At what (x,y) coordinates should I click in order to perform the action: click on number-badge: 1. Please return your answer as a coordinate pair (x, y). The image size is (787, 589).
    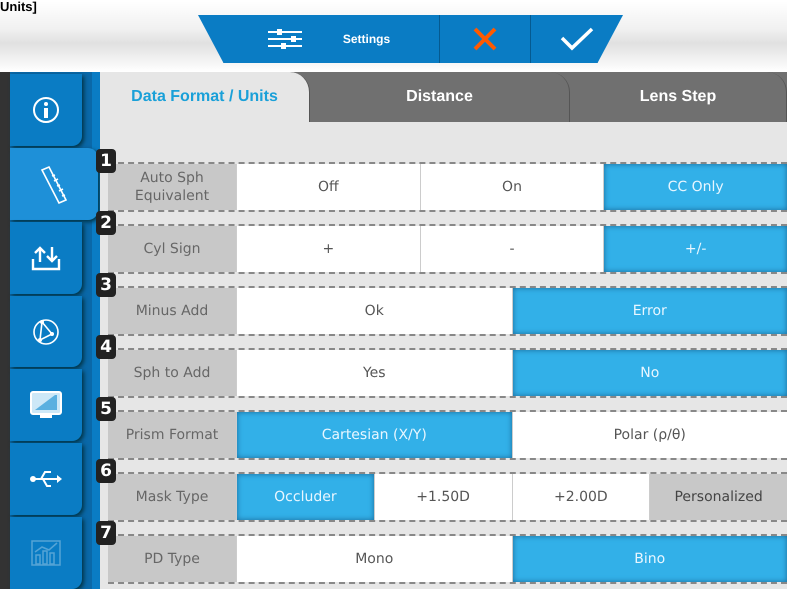
    Looking at the image, I should click on (106, 161).